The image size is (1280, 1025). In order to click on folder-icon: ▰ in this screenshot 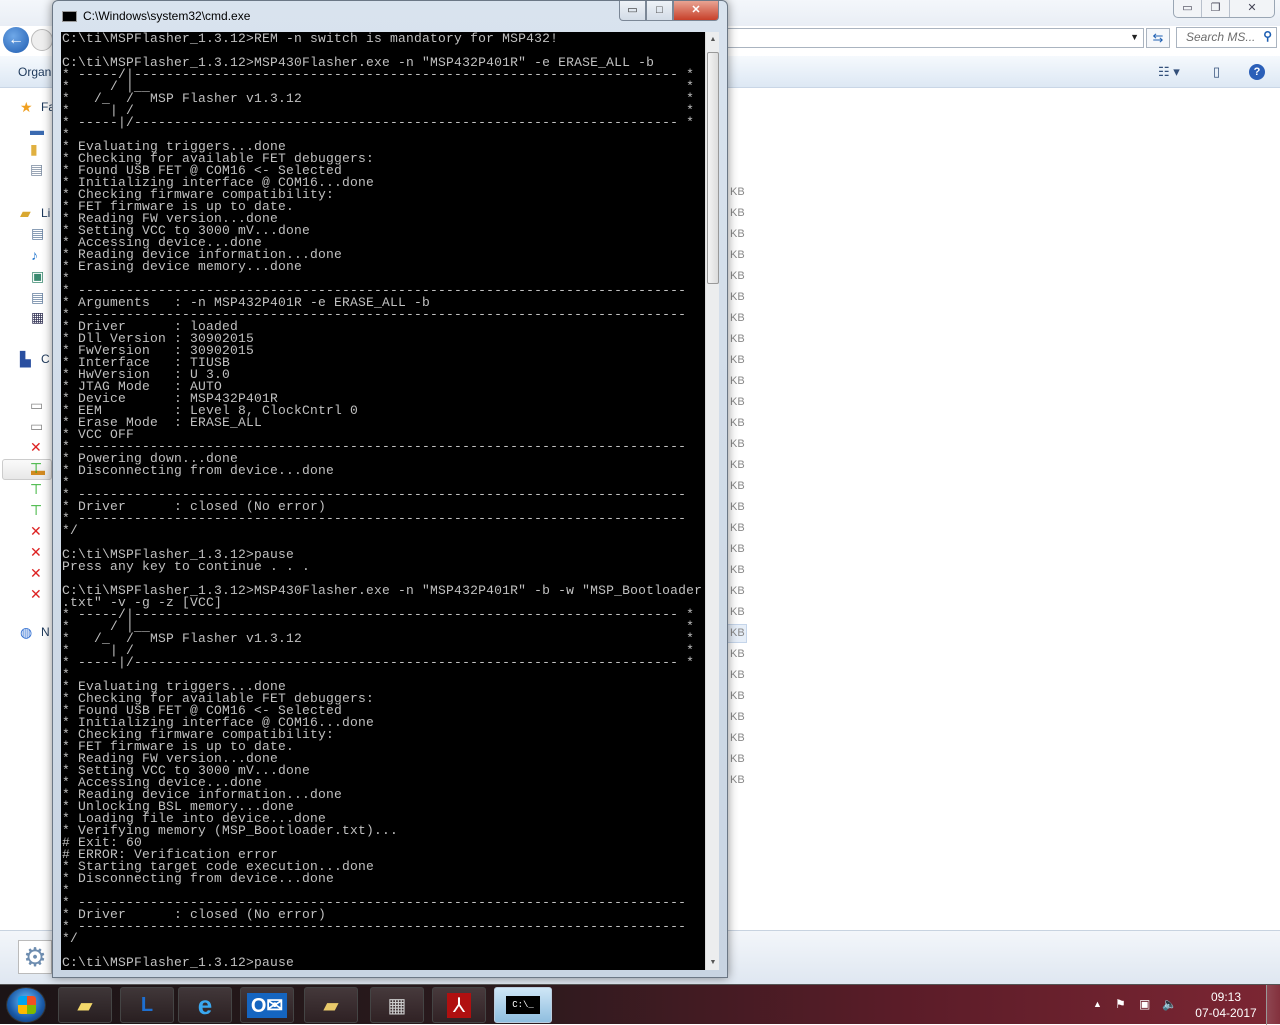, I will do `click(331, 1005)`.